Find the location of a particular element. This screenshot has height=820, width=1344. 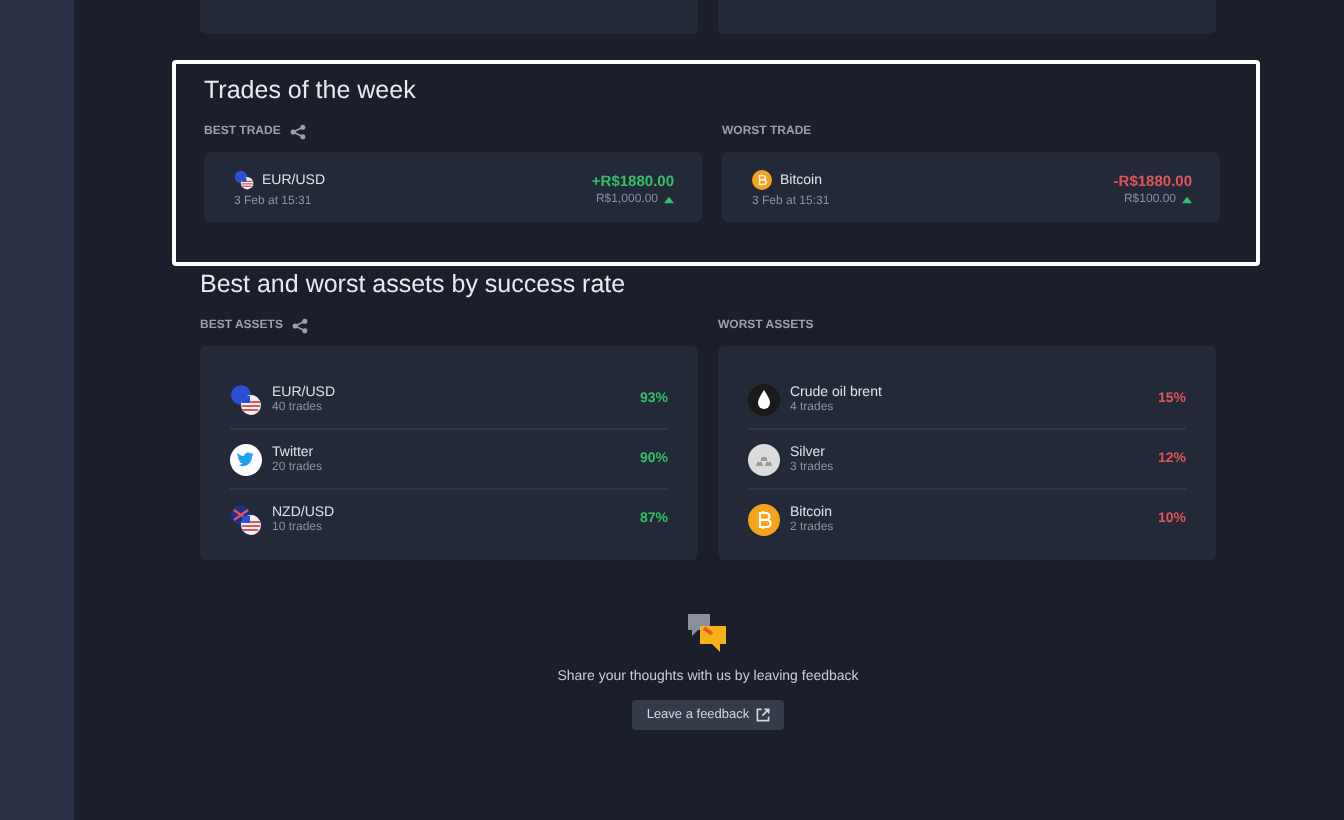

external-link-icon is located at coordinates (762, 715).